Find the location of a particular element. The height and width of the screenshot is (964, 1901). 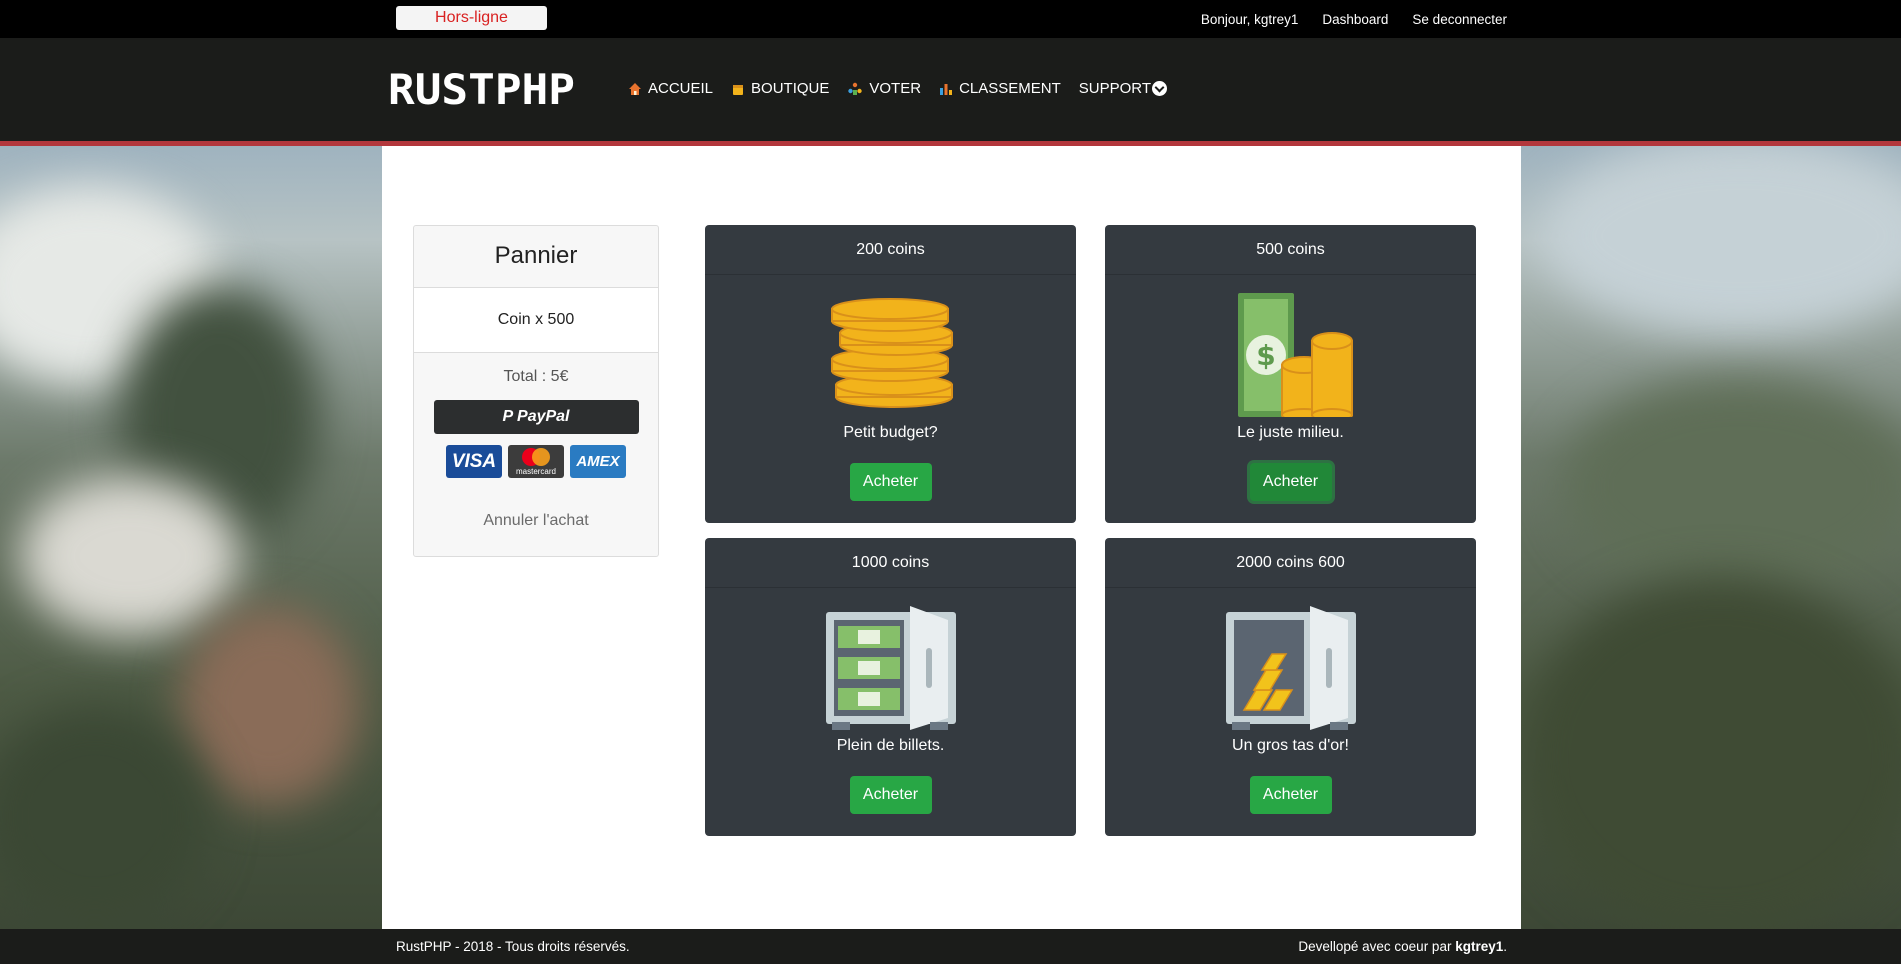

visa-label: VISA is located at coordinates (474, 461).